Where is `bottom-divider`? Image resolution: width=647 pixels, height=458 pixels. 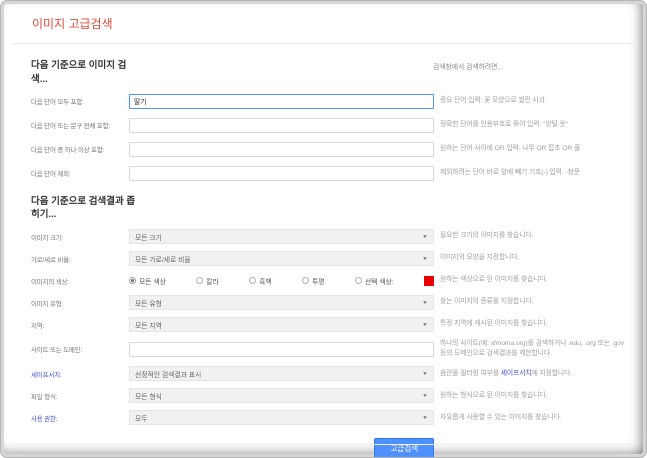 bottom-divider is located at coordinates (322, 444).